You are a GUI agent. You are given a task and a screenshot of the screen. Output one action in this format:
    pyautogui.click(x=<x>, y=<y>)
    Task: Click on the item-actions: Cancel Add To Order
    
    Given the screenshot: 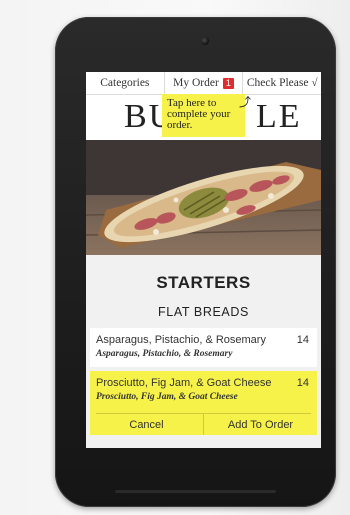 What is the action you would take?
    pyautogui.click(x=203, y=424)
    